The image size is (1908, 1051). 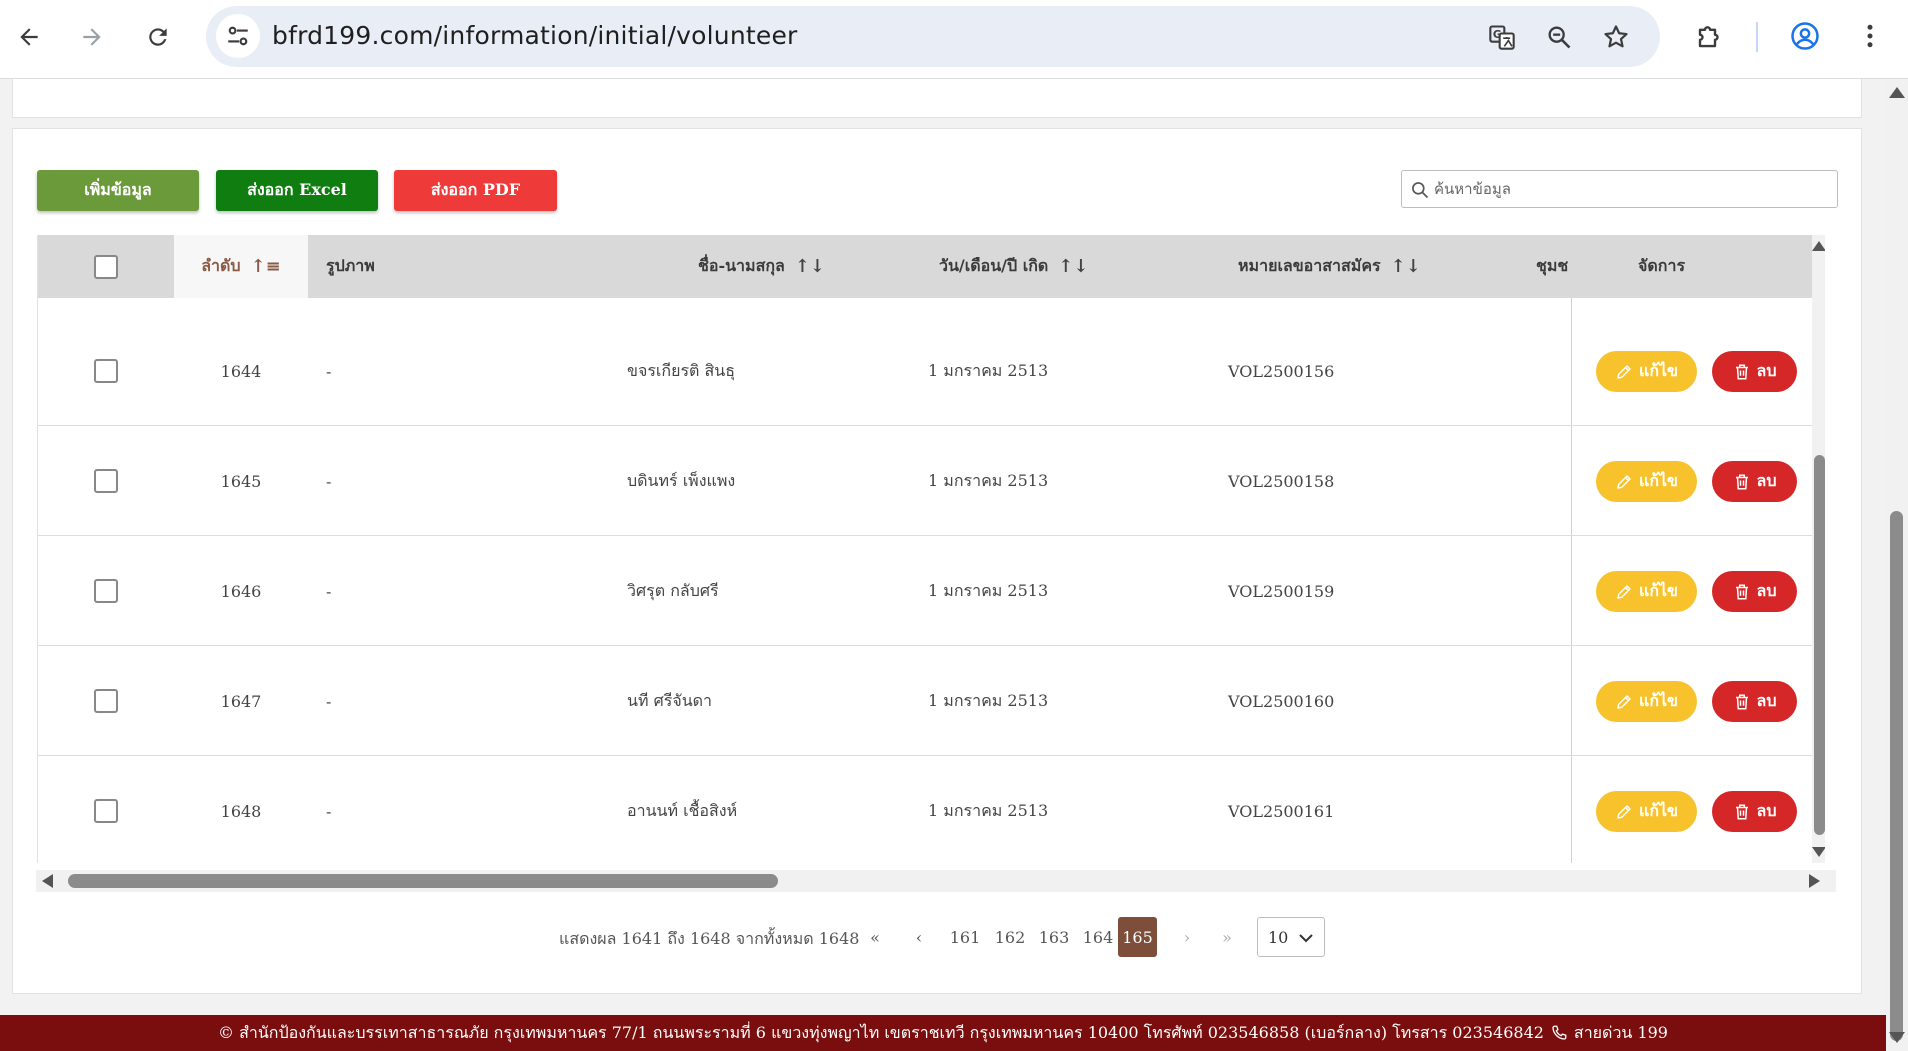 What do you see at coordinates (1896, 776) in the screenshot?
I see `page-scroll-thumb` at bounding box center [1896, 776].